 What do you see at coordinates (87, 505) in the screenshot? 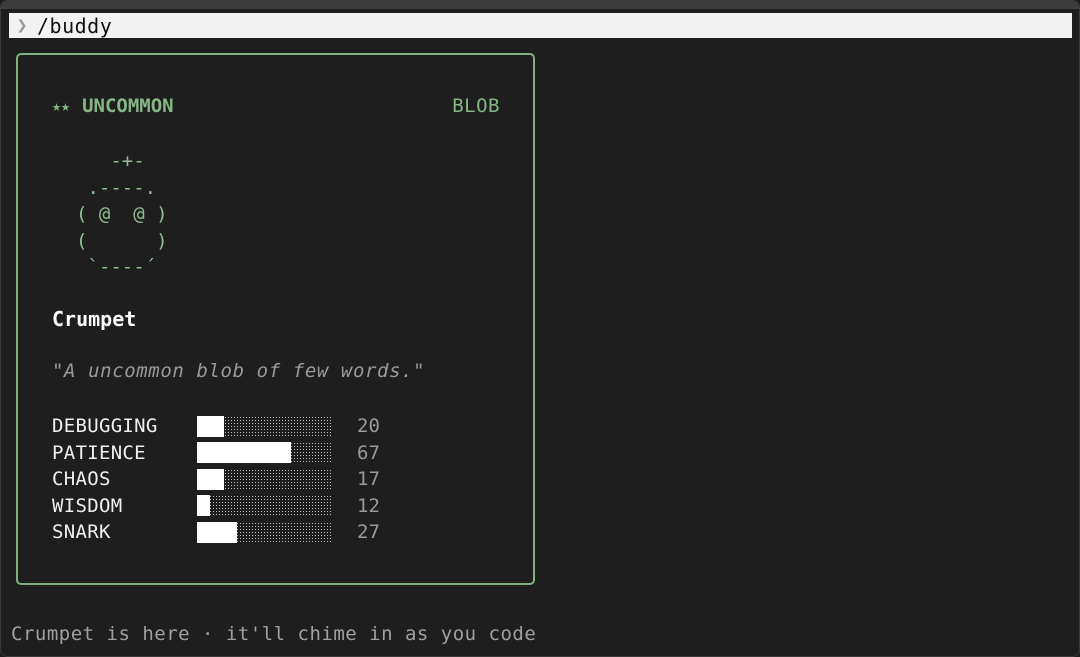
I see `stat-label: WISDOM` at bounding box center [87, 505].